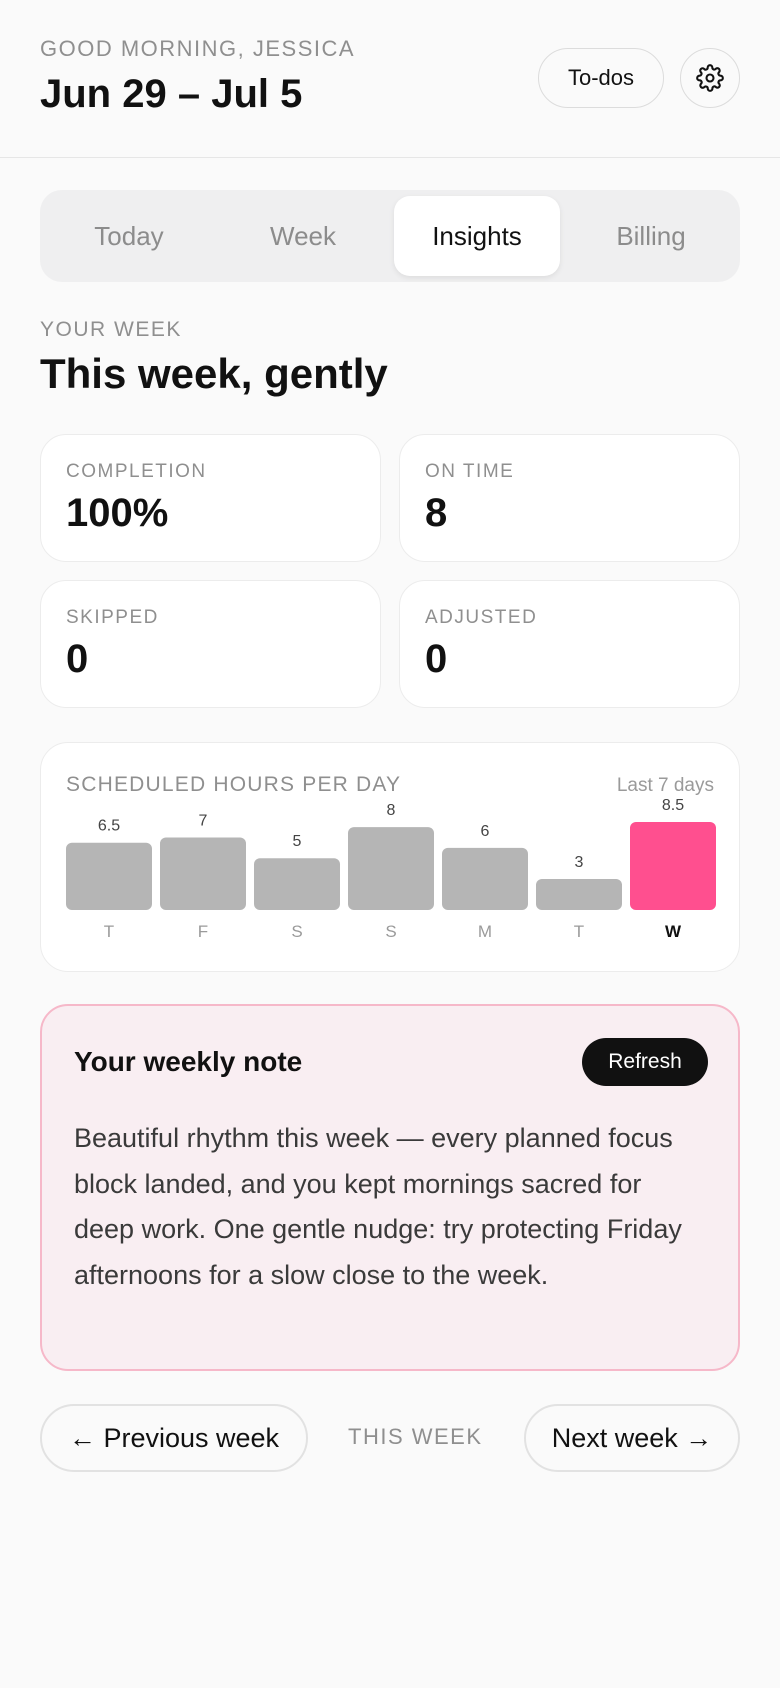  What do you see at coordinates (174, 1438) in the screenshot?
I see `previous-week-button: ← Previous week` at bounding box center [174, 1438].